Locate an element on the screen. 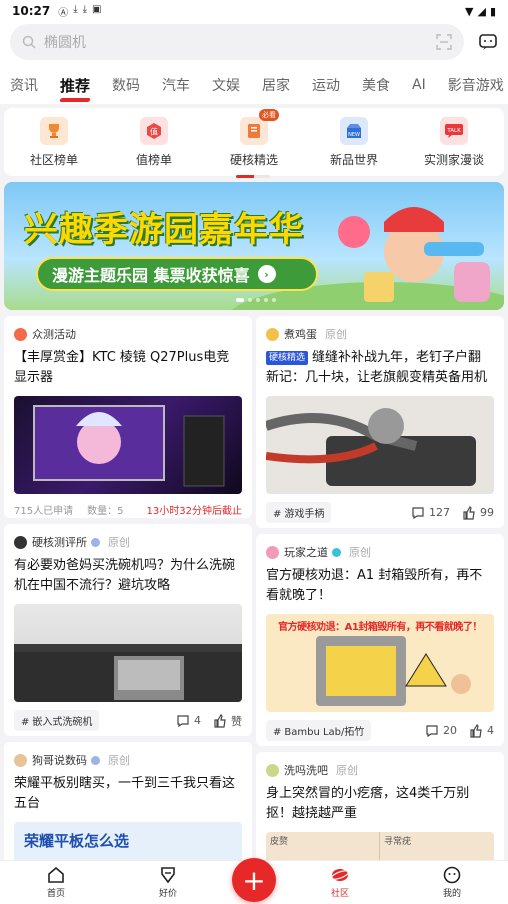 The image size is (508, 904). nav-label: 首页 is located at coordinates (55, 894).